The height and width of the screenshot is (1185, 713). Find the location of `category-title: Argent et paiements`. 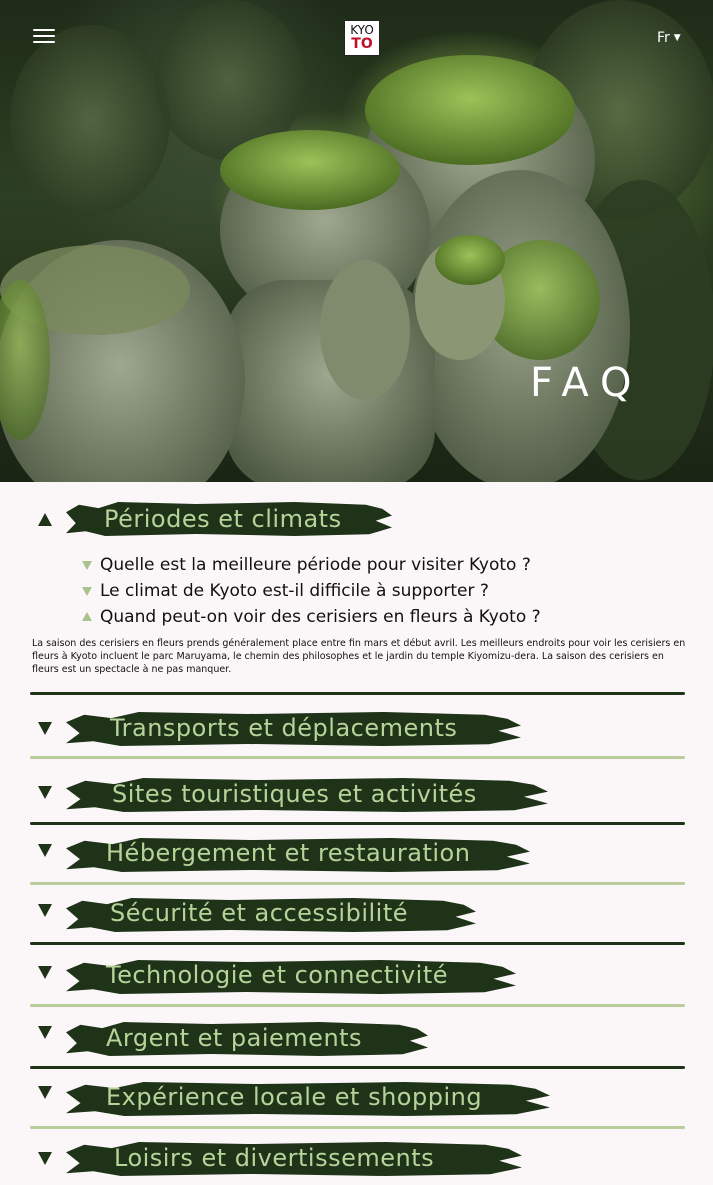

category-title: Argent et paiements is located at coordinates (234, 1038).